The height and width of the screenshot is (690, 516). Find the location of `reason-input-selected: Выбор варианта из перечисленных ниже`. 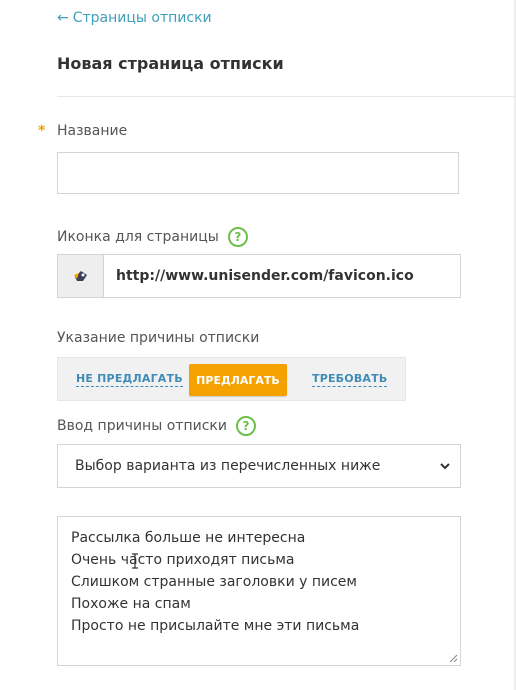

reason-input-selected: Выбор варианта из перечисленных ниже is located at coordinates (228, 466).